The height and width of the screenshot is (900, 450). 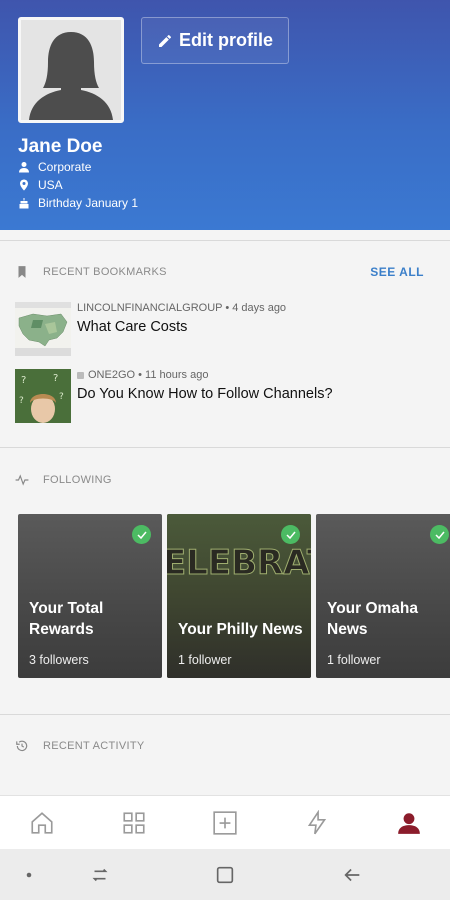 What do you see at coordinates (43, 329) in the screenshot?
I see `bookmark-thumbnail-map` at bounding box center [43, 329].